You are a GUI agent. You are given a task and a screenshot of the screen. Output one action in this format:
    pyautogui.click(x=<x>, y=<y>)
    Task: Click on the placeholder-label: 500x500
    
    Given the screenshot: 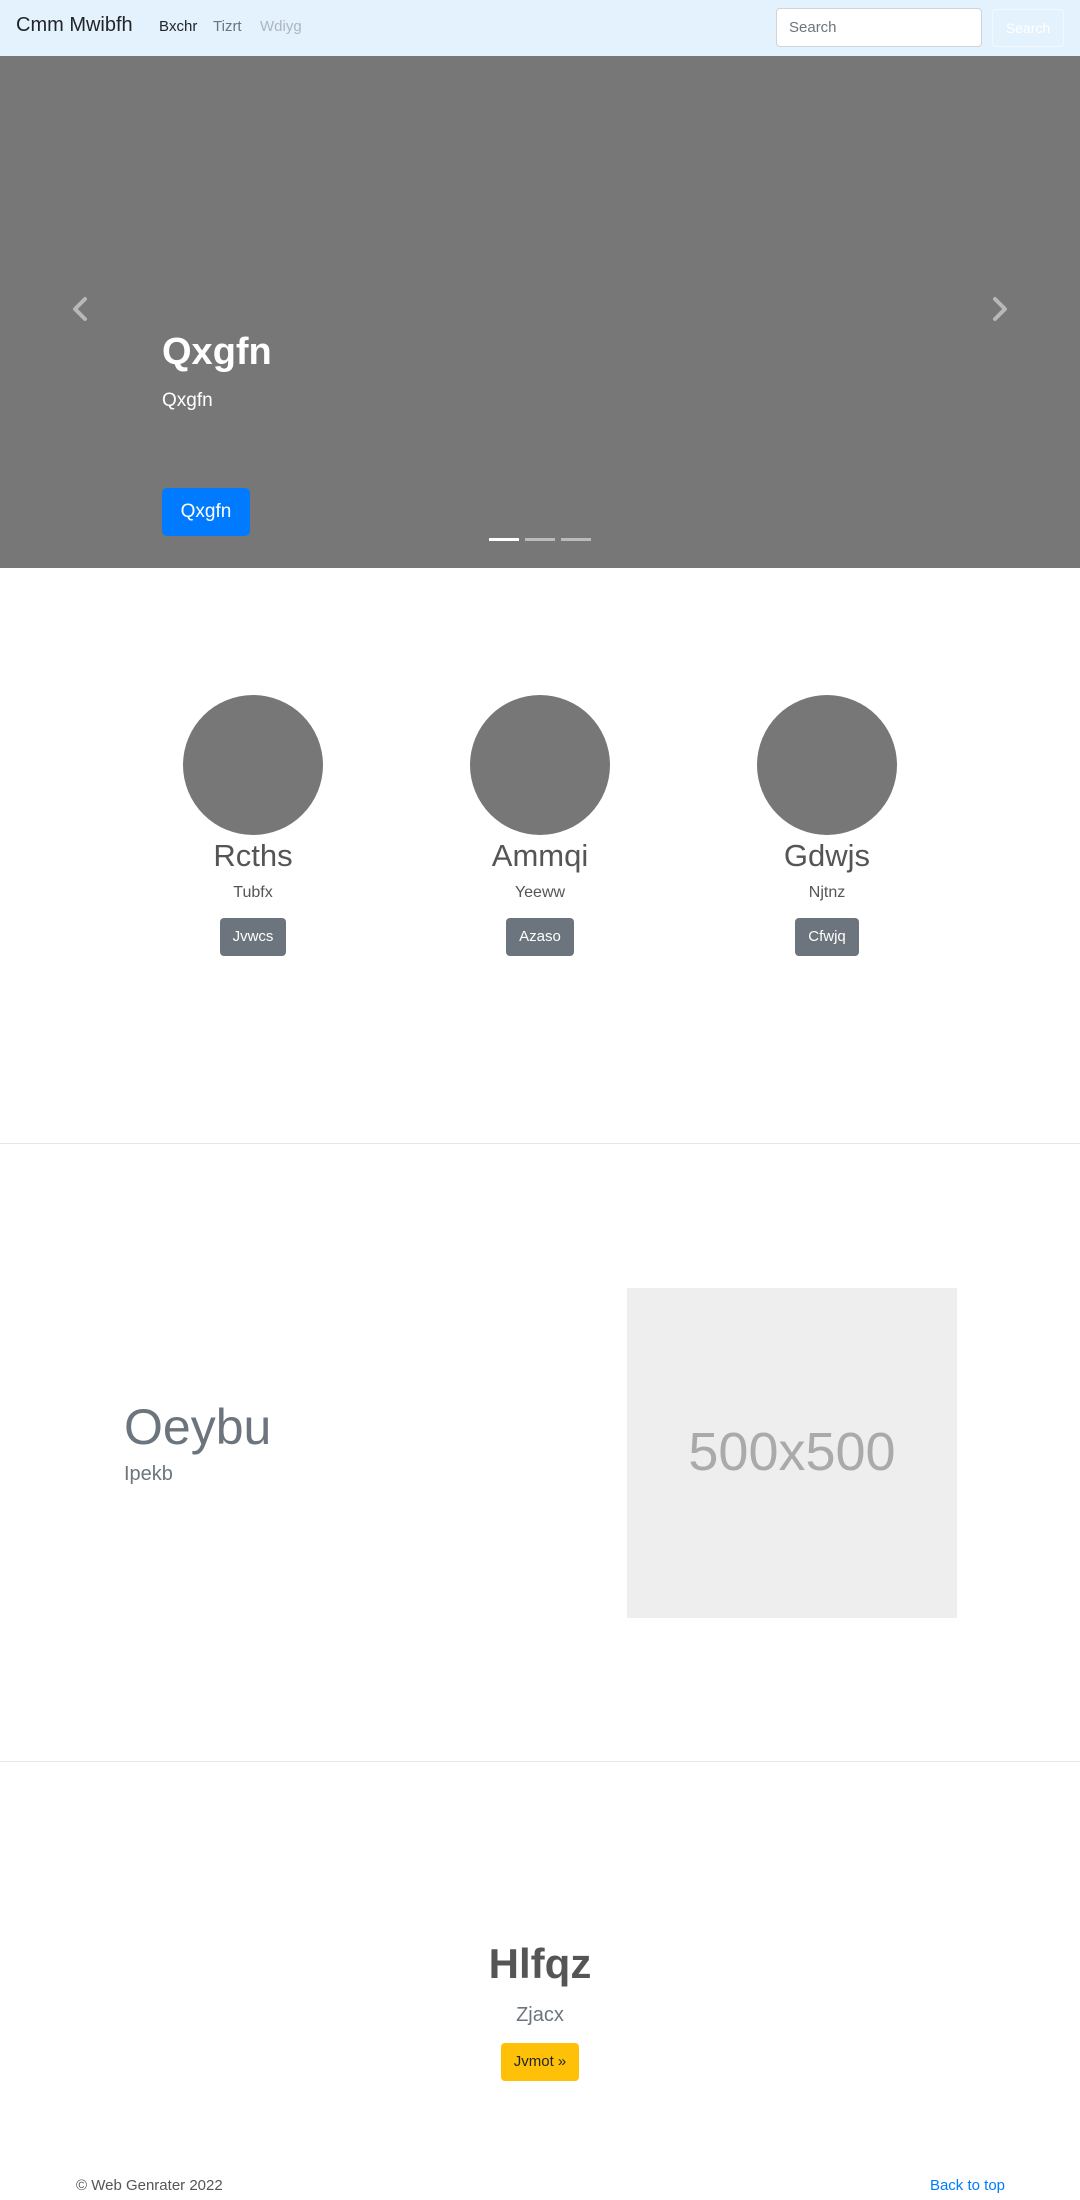 What is the action you would take?
    pyautogui.click(x=792, y=1452)
    